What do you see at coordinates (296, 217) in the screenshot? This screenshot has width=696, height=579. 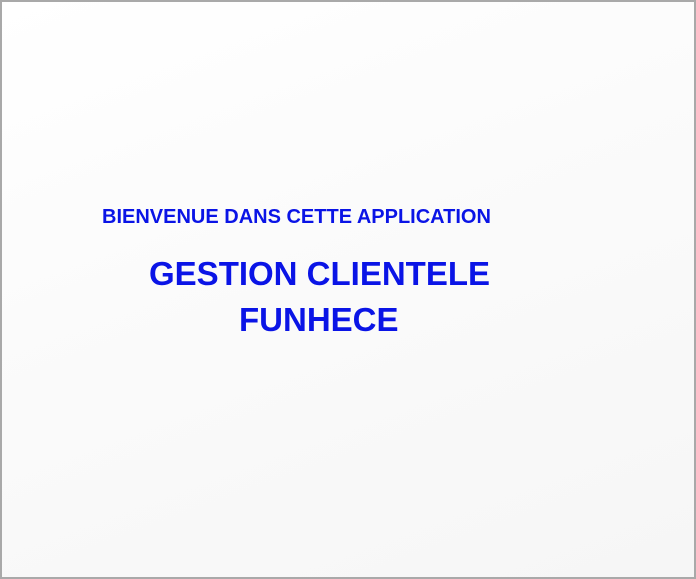 I see `welcome-message: BIENVENUE DANS CETTE APPLICATION` at bounding box center [296, 217].